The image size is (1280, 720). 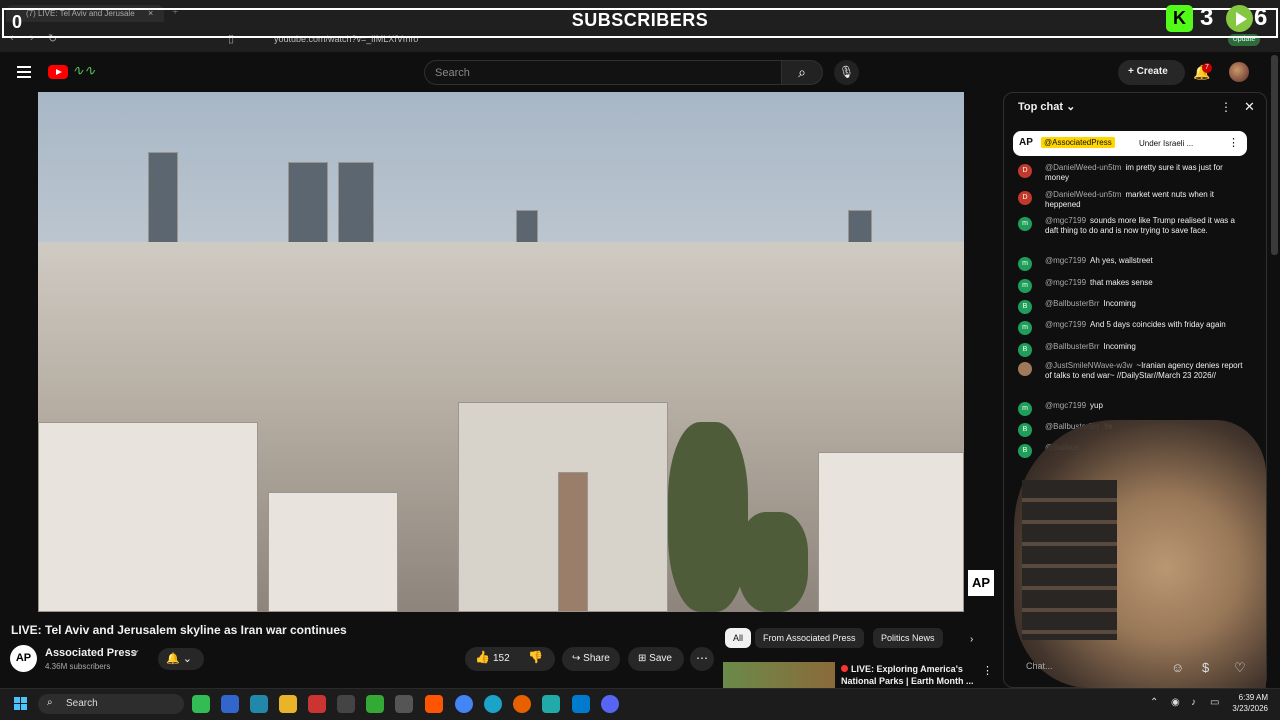 I want to click on kick-subscriber-count: 3, so click(x=1207, y=17).